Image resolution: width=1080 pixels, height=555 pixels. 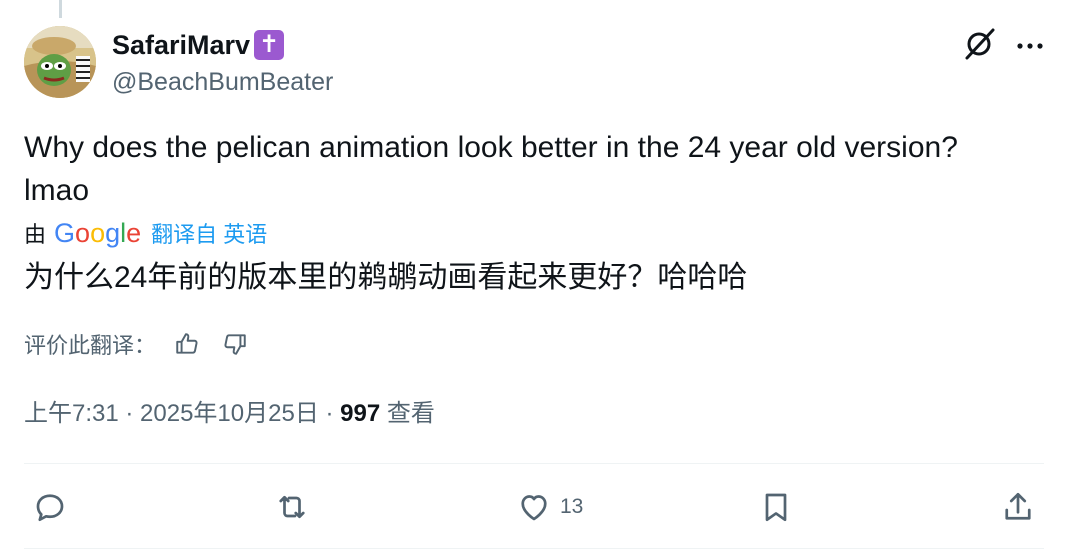 I want to click on thumbs-up-icon, so click(x=187, y=343).